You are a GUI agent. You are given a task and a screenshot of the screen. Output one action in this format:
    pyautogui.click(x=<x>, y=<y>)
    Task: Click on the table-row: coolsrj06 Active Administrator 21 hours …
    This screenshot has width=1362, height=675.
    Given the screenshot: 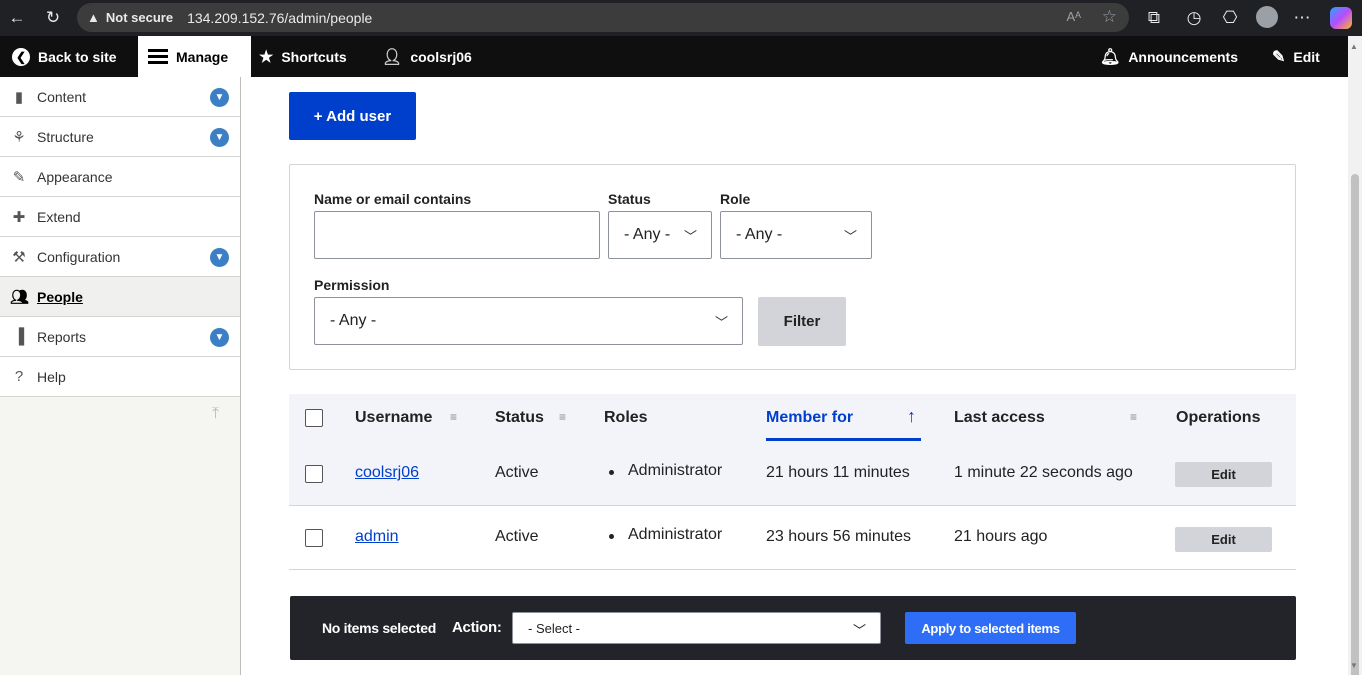 What is the action you would take?
    pyautogui.click(x=792, y=474)
    